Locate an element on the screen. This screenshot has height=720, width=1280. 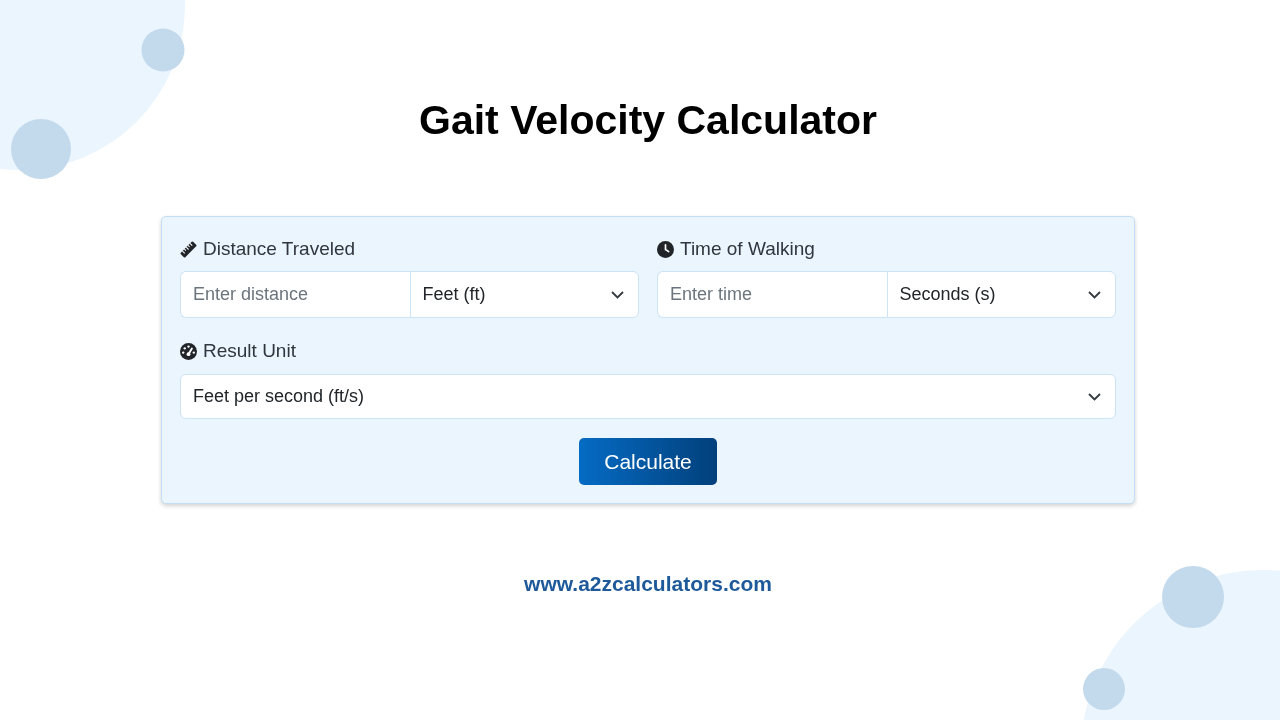
website-url: www.a2zcalculators.com is located at coordinates (648, 584).